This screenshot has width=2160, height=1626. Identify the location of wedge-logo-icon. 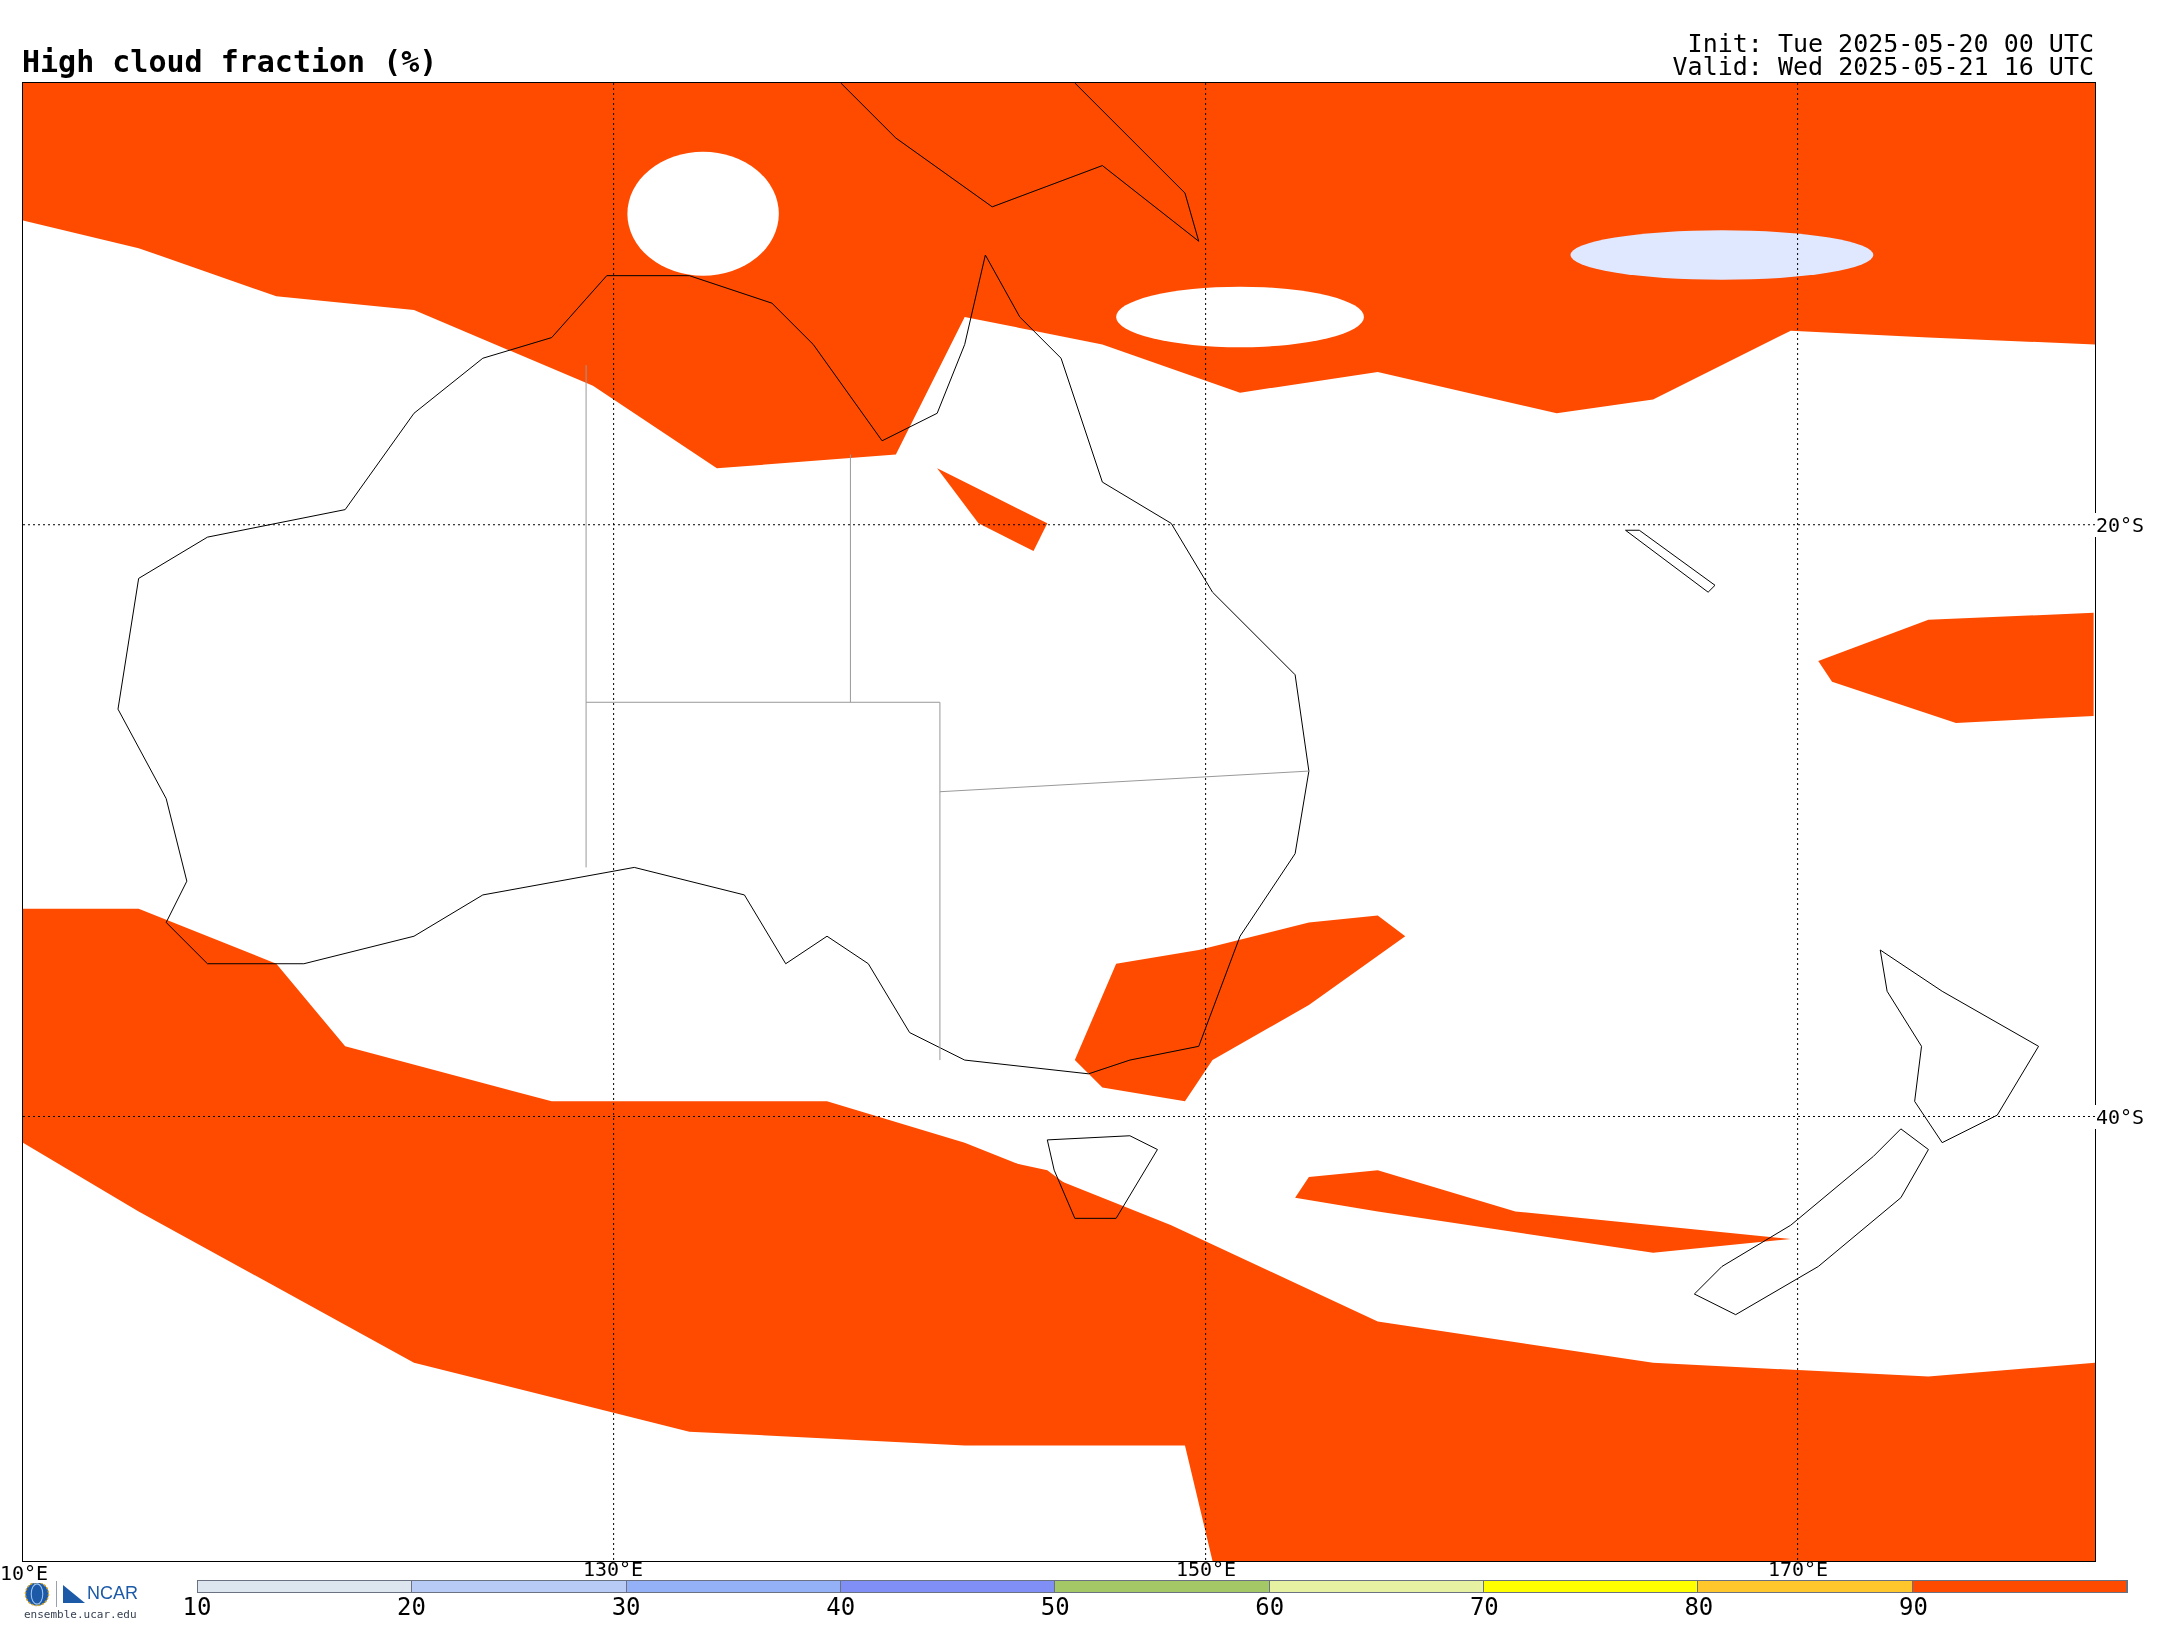
(74, 1593).